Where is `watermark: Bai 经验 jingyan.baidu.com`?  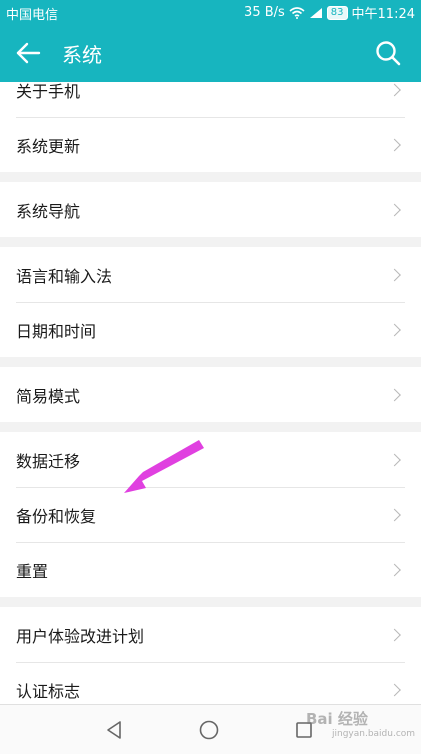 watermark: Bai 经验 jingyan.baidu.com is located at coordinates (360, 723).